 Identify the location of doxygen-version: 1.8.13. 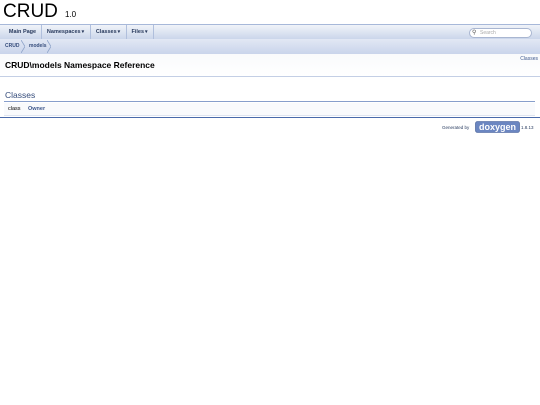
(527, 127).